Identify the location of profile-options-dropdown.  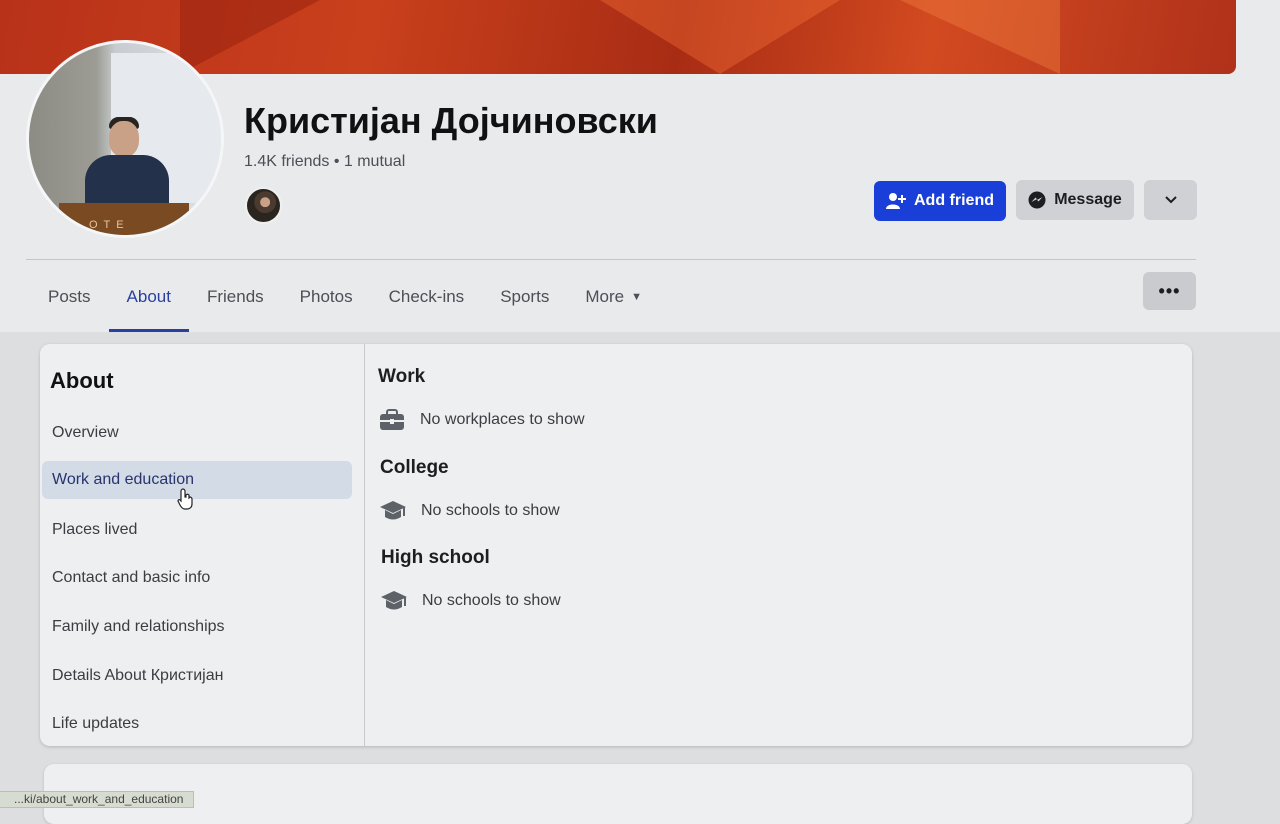
(1170, 200).